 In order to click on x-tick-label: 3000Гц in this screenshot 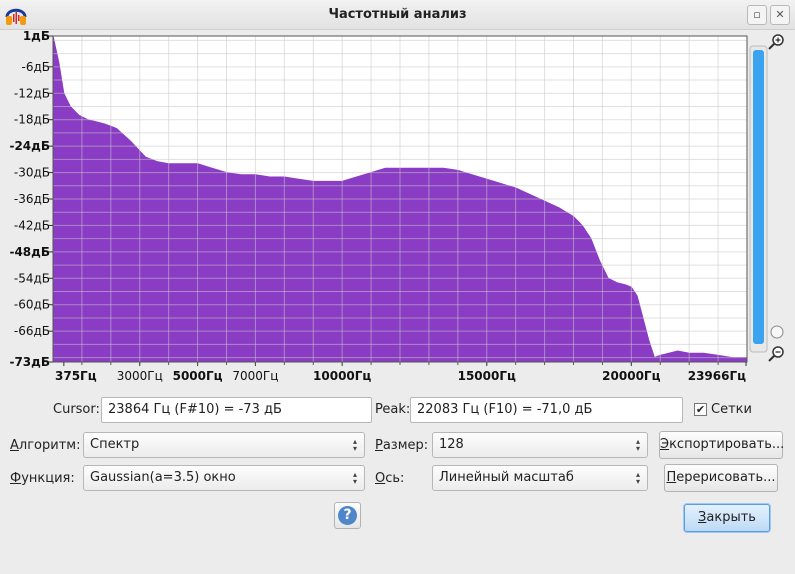, I will do `click(140, 376)`.